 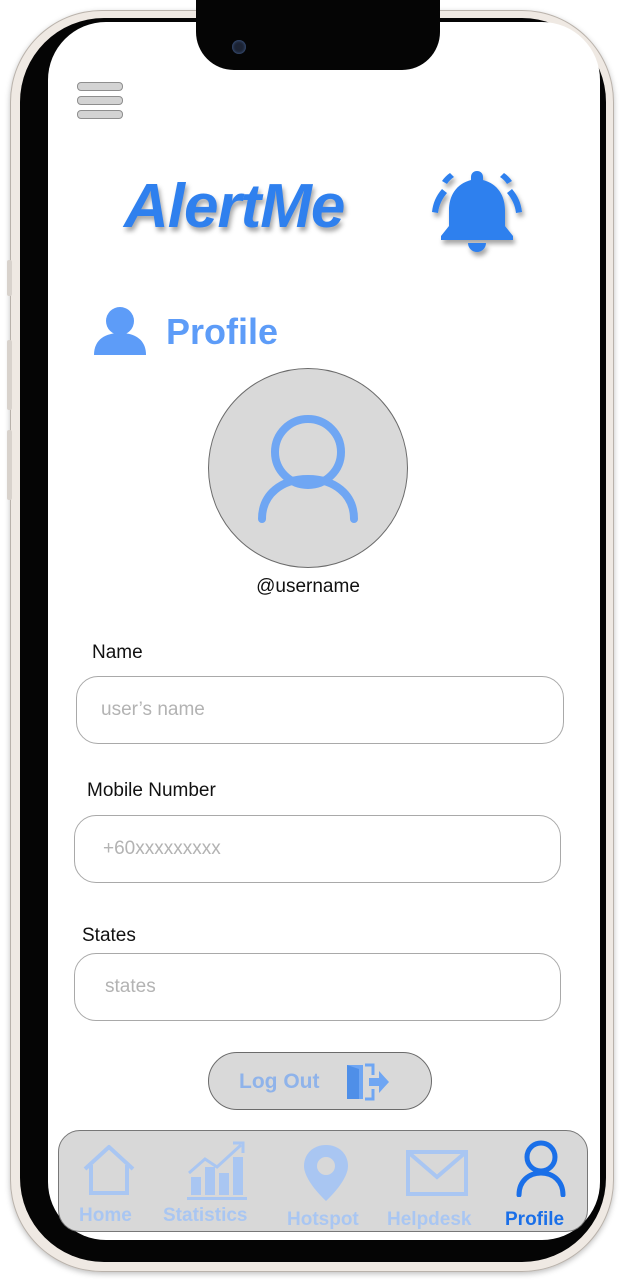 I want to click on home-icon, so click(x=109, y=1170).